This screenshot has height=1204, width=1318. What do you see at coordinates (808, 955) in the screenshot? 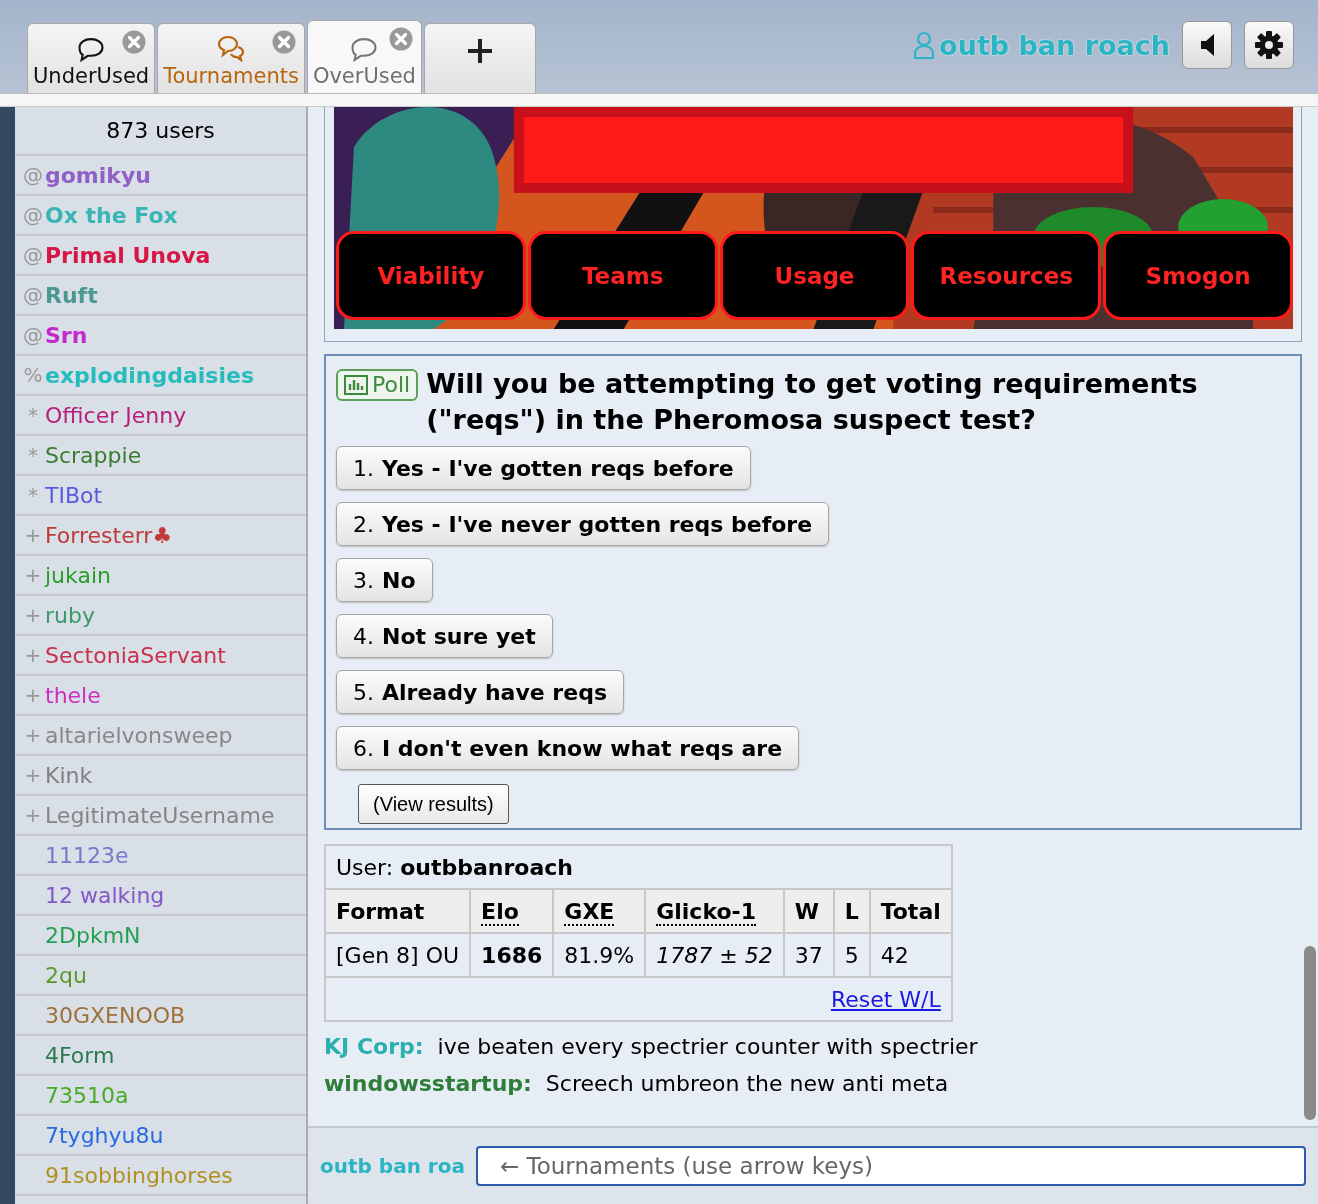
I see `table-cell: 37` at bounding box center [808, 955].